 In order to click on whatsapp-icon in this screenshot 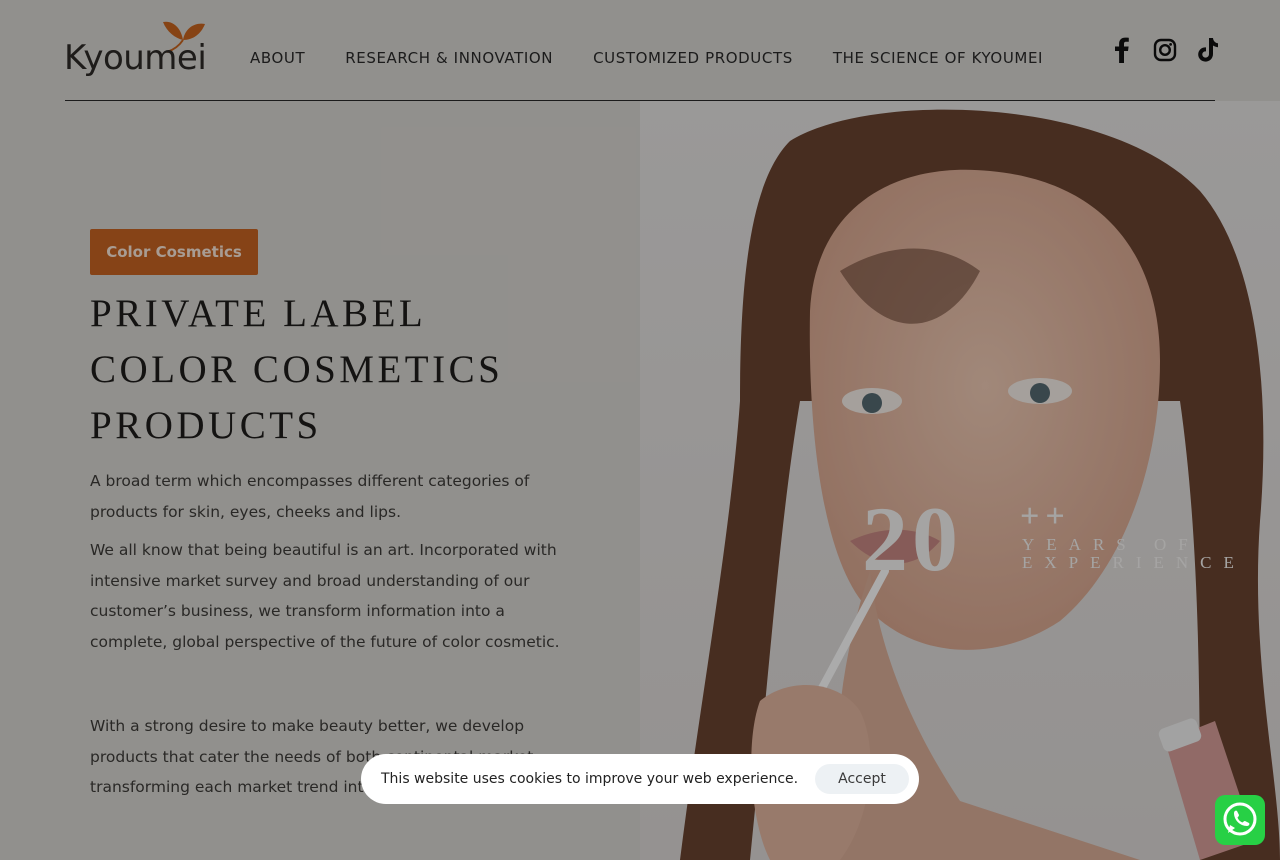, I will do `click(1240, 819)`.